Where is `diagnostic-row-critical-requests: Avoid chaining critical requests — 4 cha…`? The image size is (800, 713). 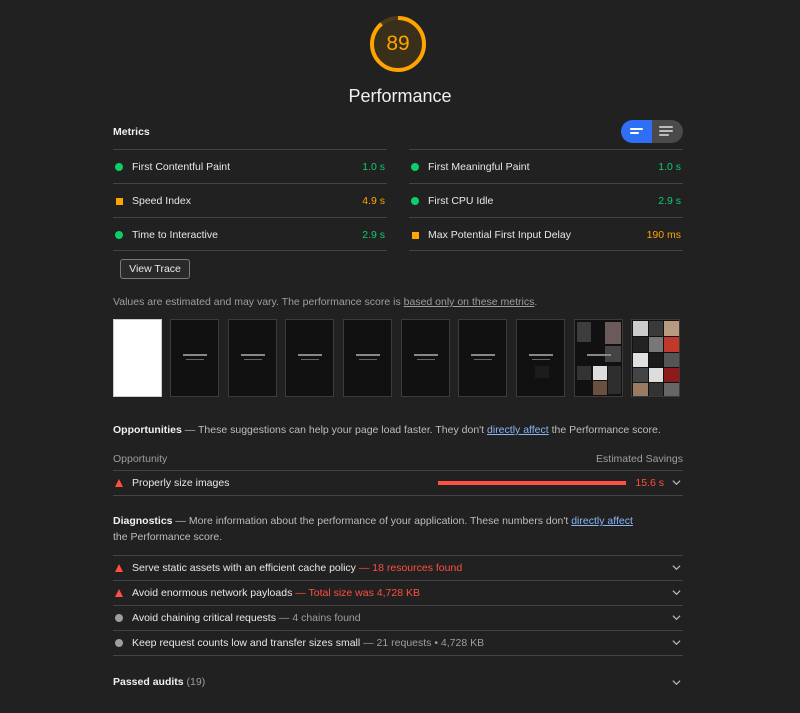
diagnostic-row-critical-requests: Avoid chaining critical requests — 4 cha… is located at coordinates (398, 618).